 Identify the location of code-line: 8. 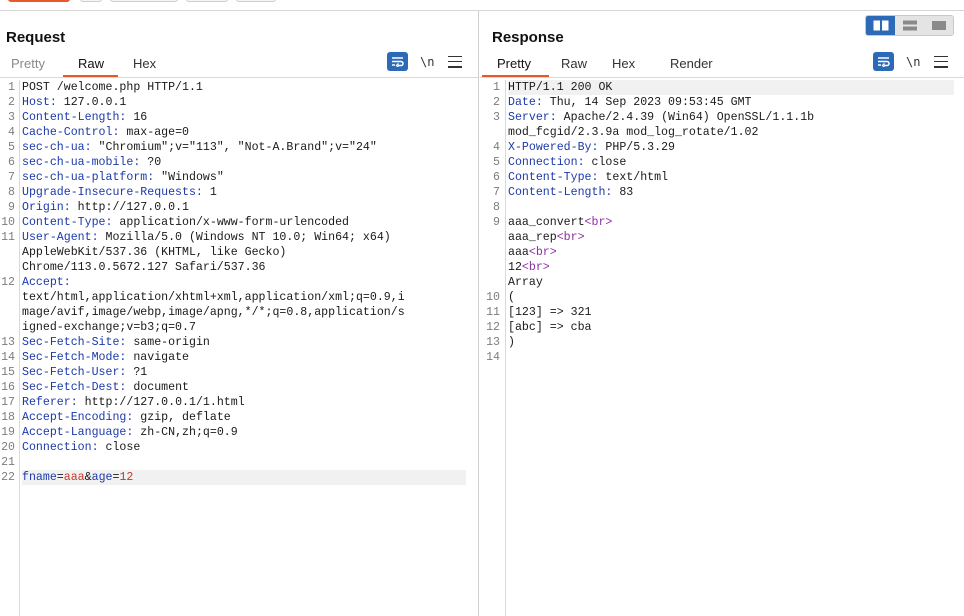
(722, 207).